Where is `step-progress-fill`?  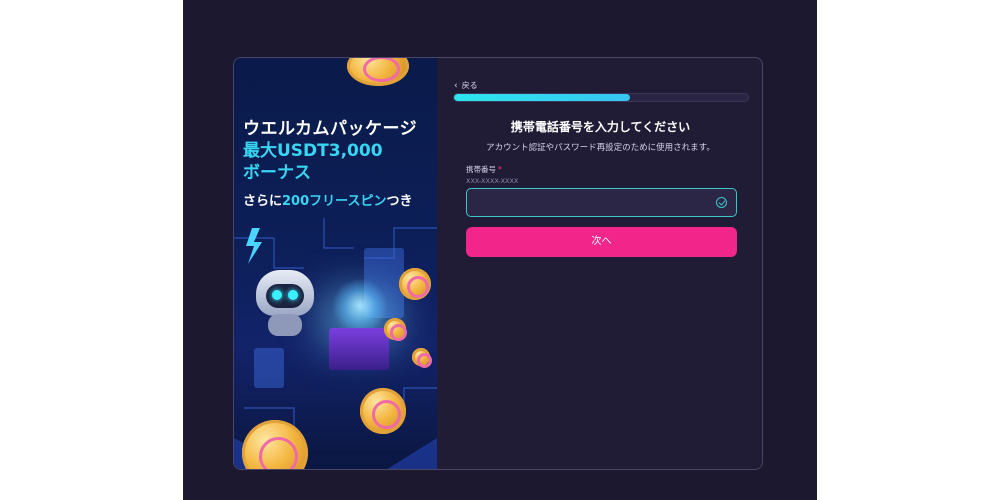
step-progress-fill is located at coordinates (542, 97).